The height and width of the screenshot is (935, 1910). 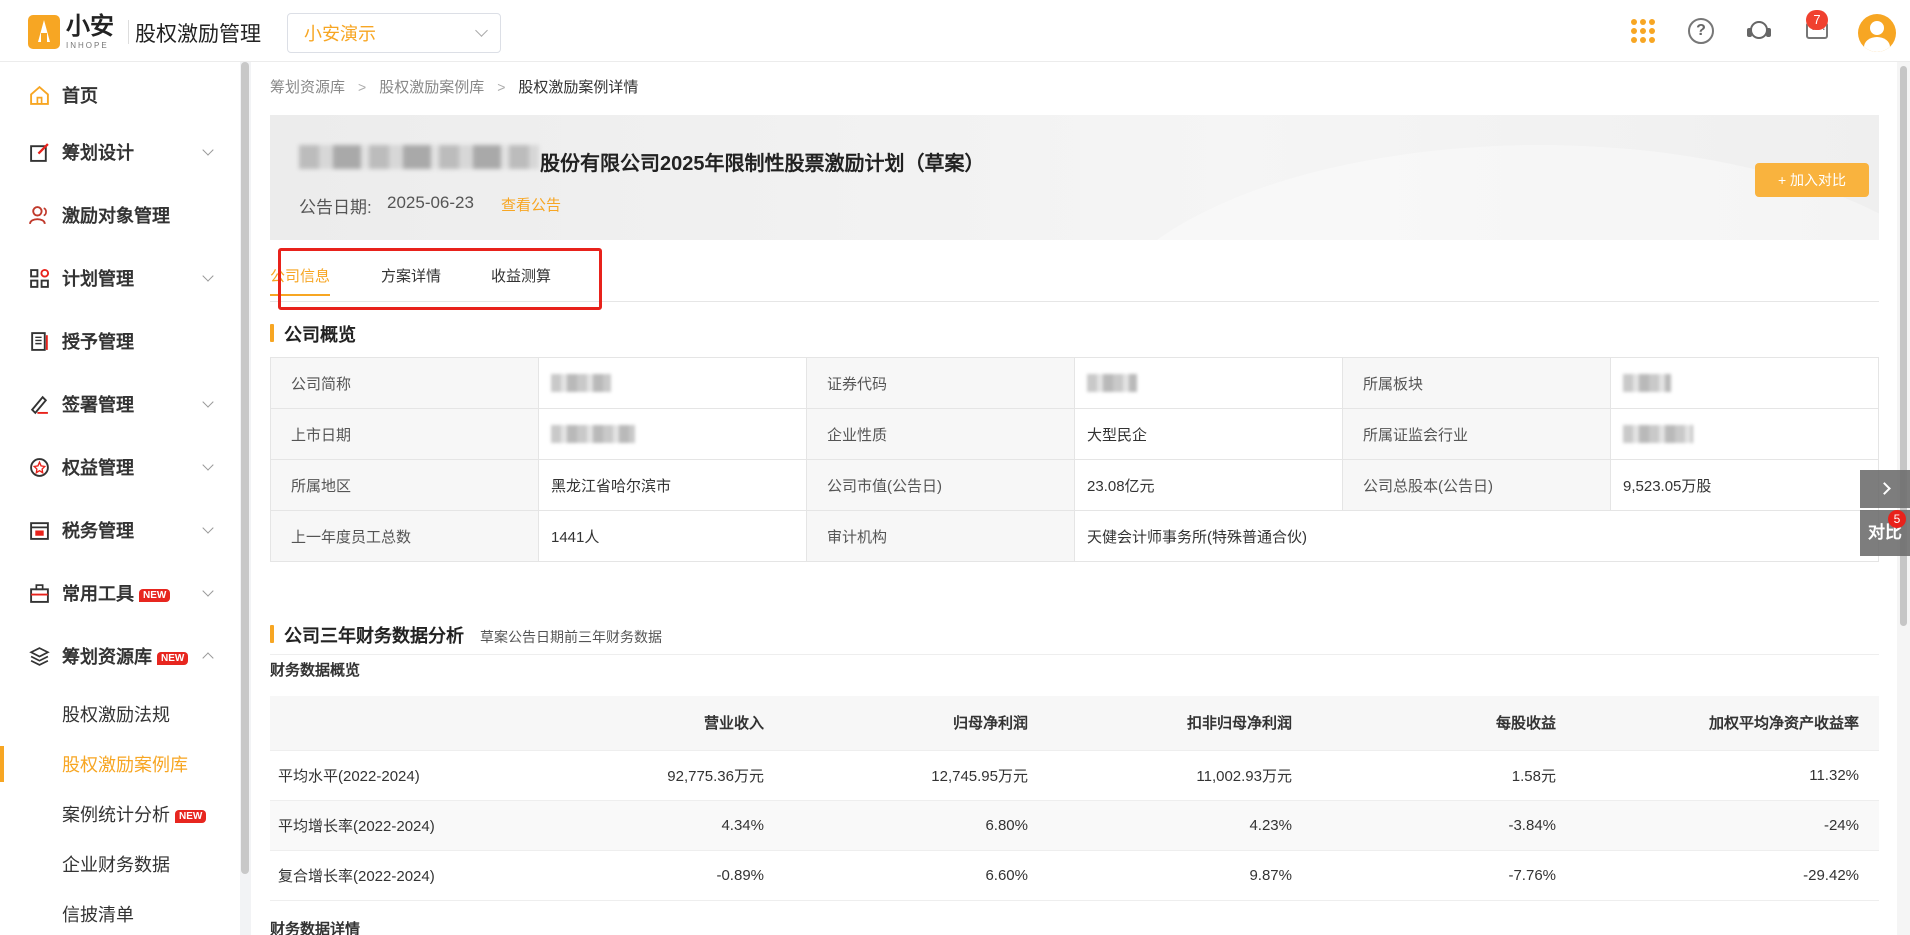 What do you see at coordinates (1727, 723) in the screenshot?
I see `table-header: 加权平均净资产收益率` at bounding box center [1727, 723].